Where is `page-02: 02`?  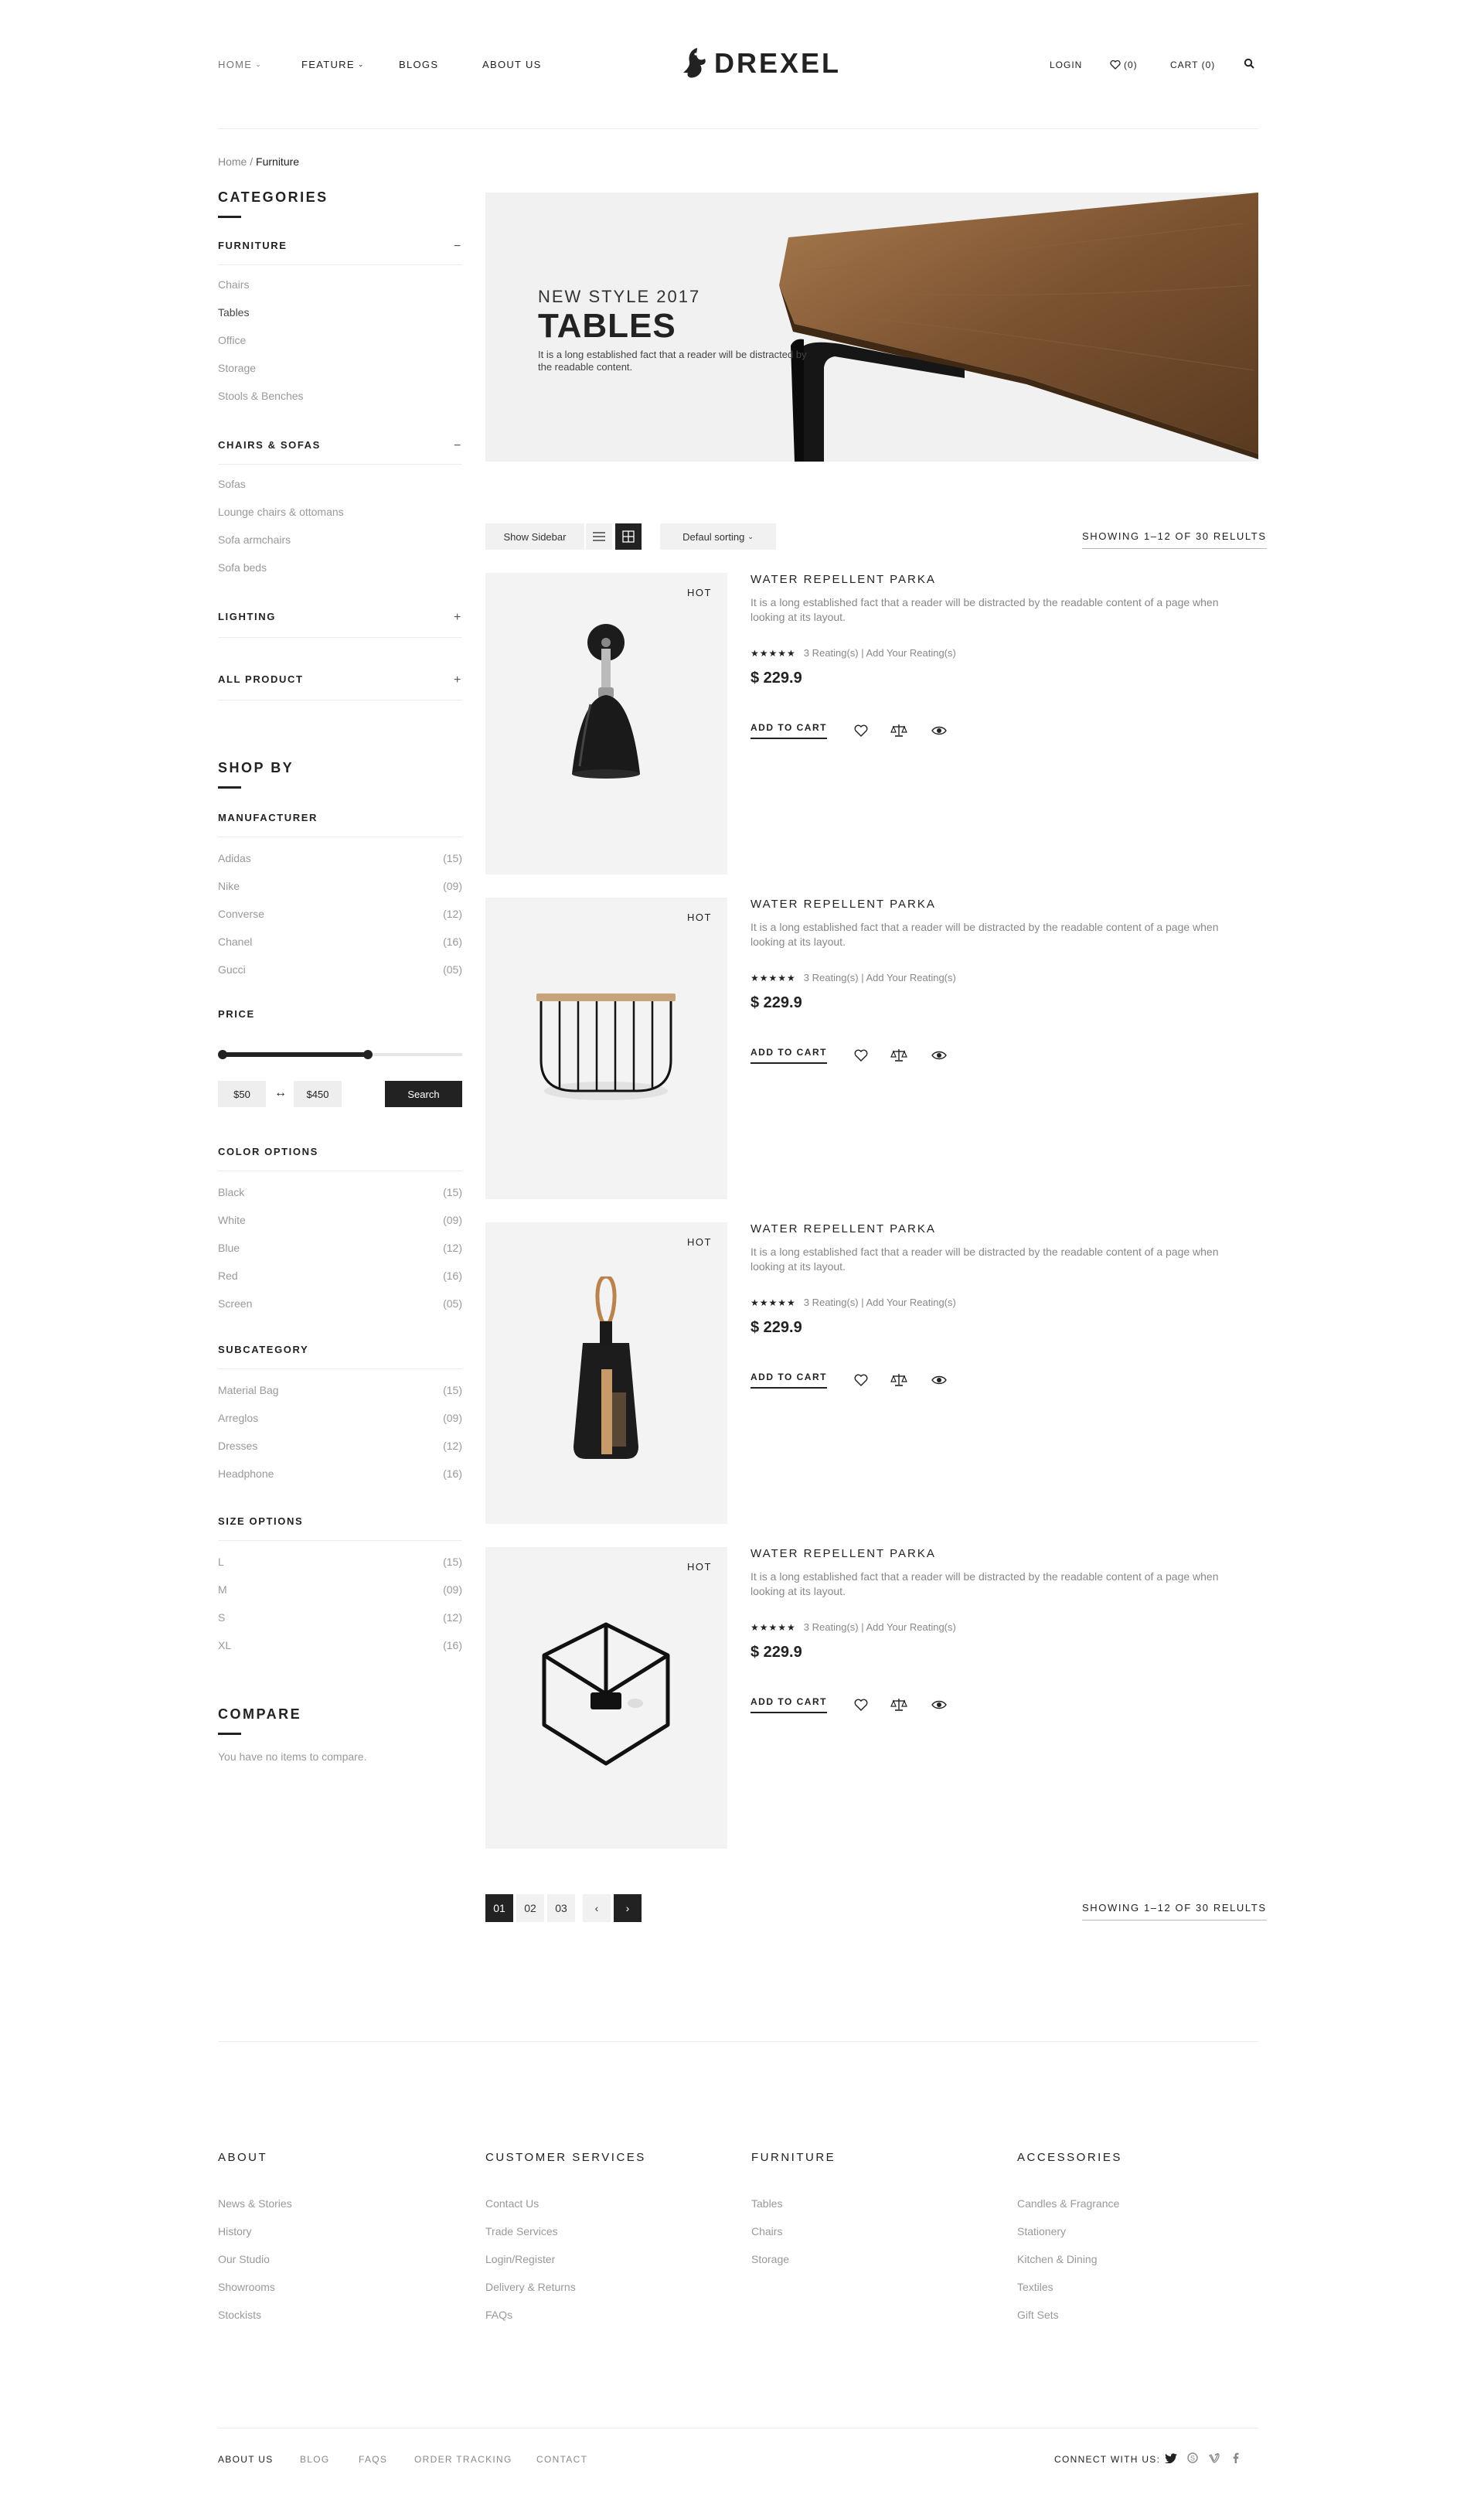
page-02: 02 is located at coordinates (530, 1908).